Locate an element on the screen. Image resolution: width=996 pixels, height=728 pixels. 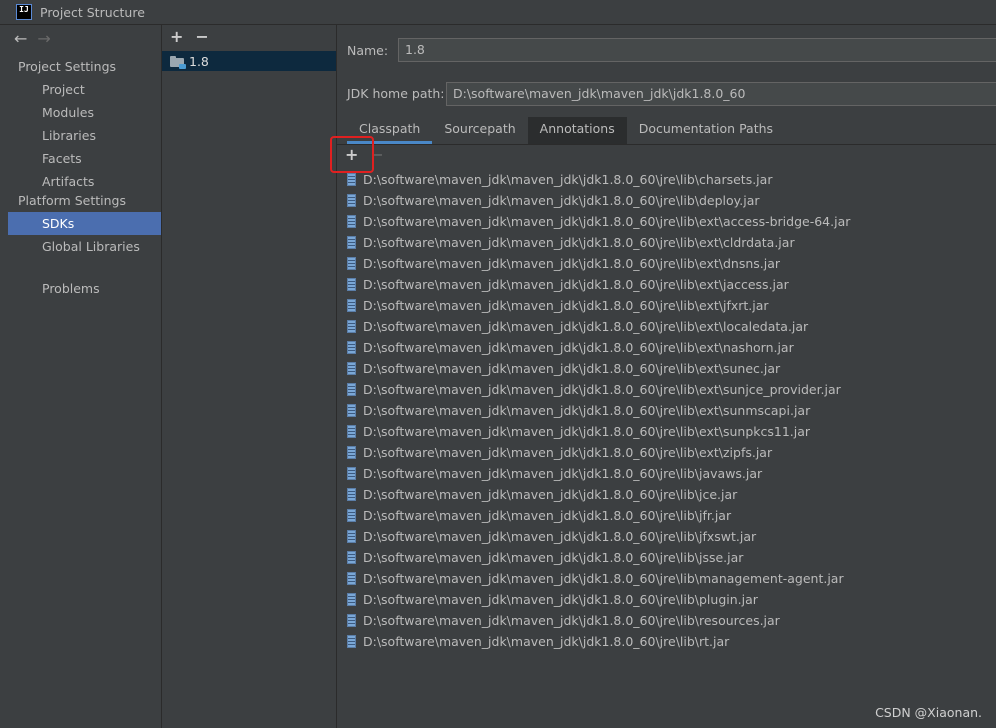
back-arrow-icon: ← is located at coordinates (20, 39).